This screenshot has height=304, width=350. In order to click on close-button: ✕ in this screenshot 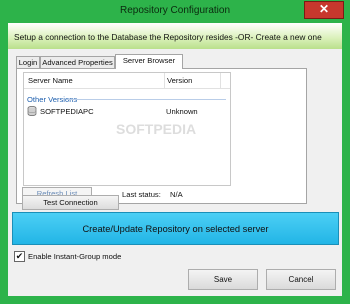, I will do `click(324, 10)`.